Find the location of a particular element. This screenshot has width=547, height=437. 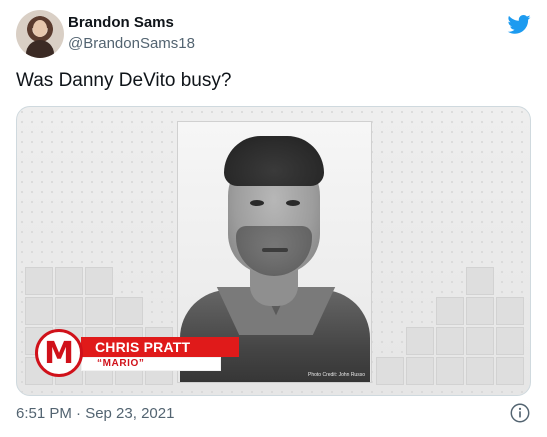

author-display-name: Brandon Sams is located at coordinates (121, 22).